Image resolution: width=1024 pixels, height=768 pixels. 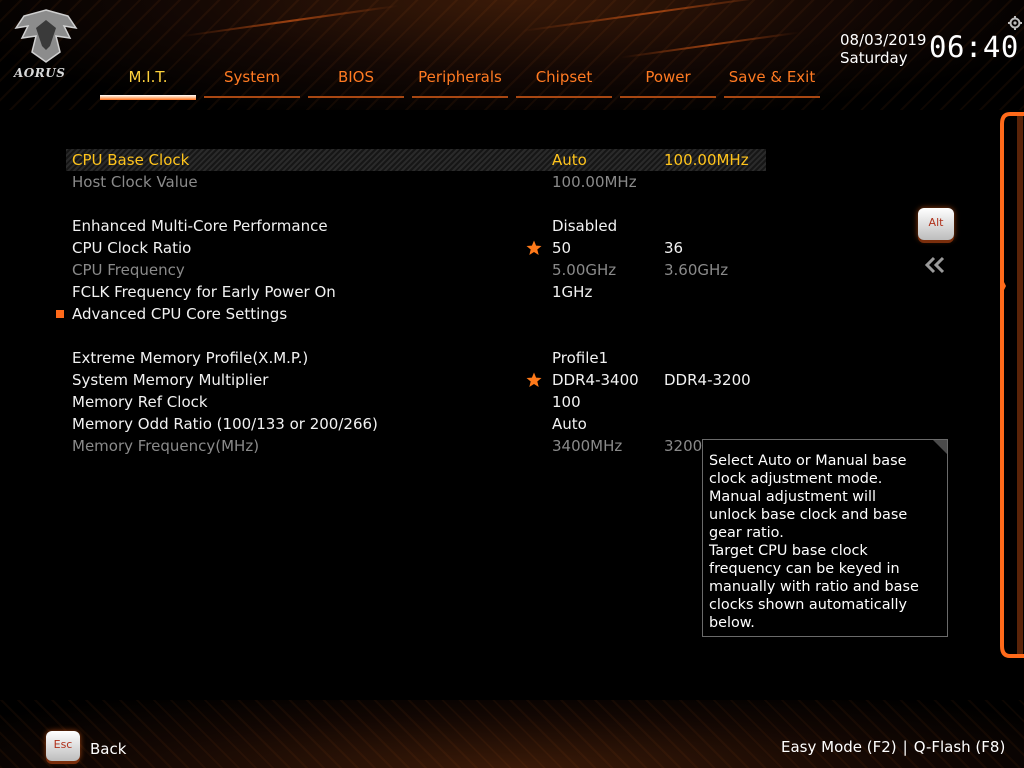 What do you see at coordinates (668, 82) in the screenshot?
I see `tab-power: Power` at bounding box center [668, 82].